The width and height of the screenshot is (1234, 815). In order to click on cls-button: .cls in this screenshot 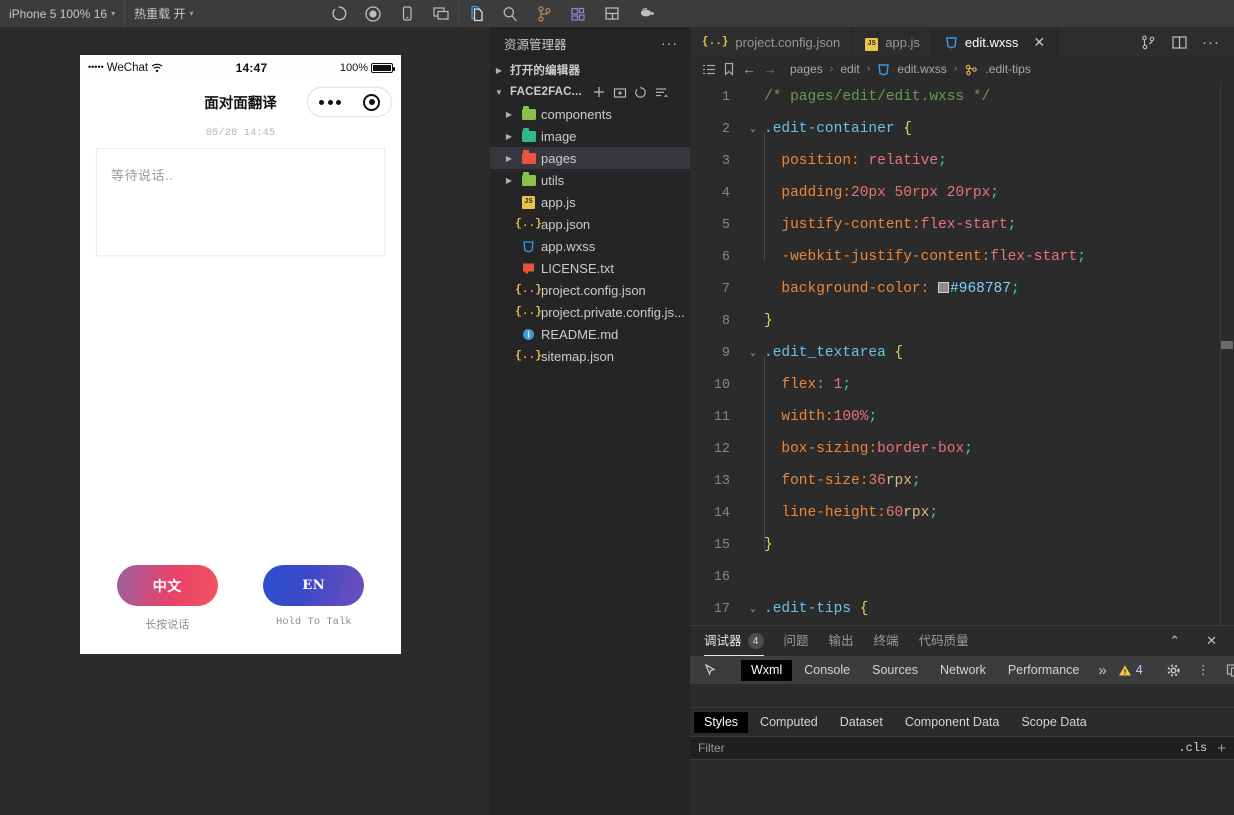, I will do `click(1192, 748)`.